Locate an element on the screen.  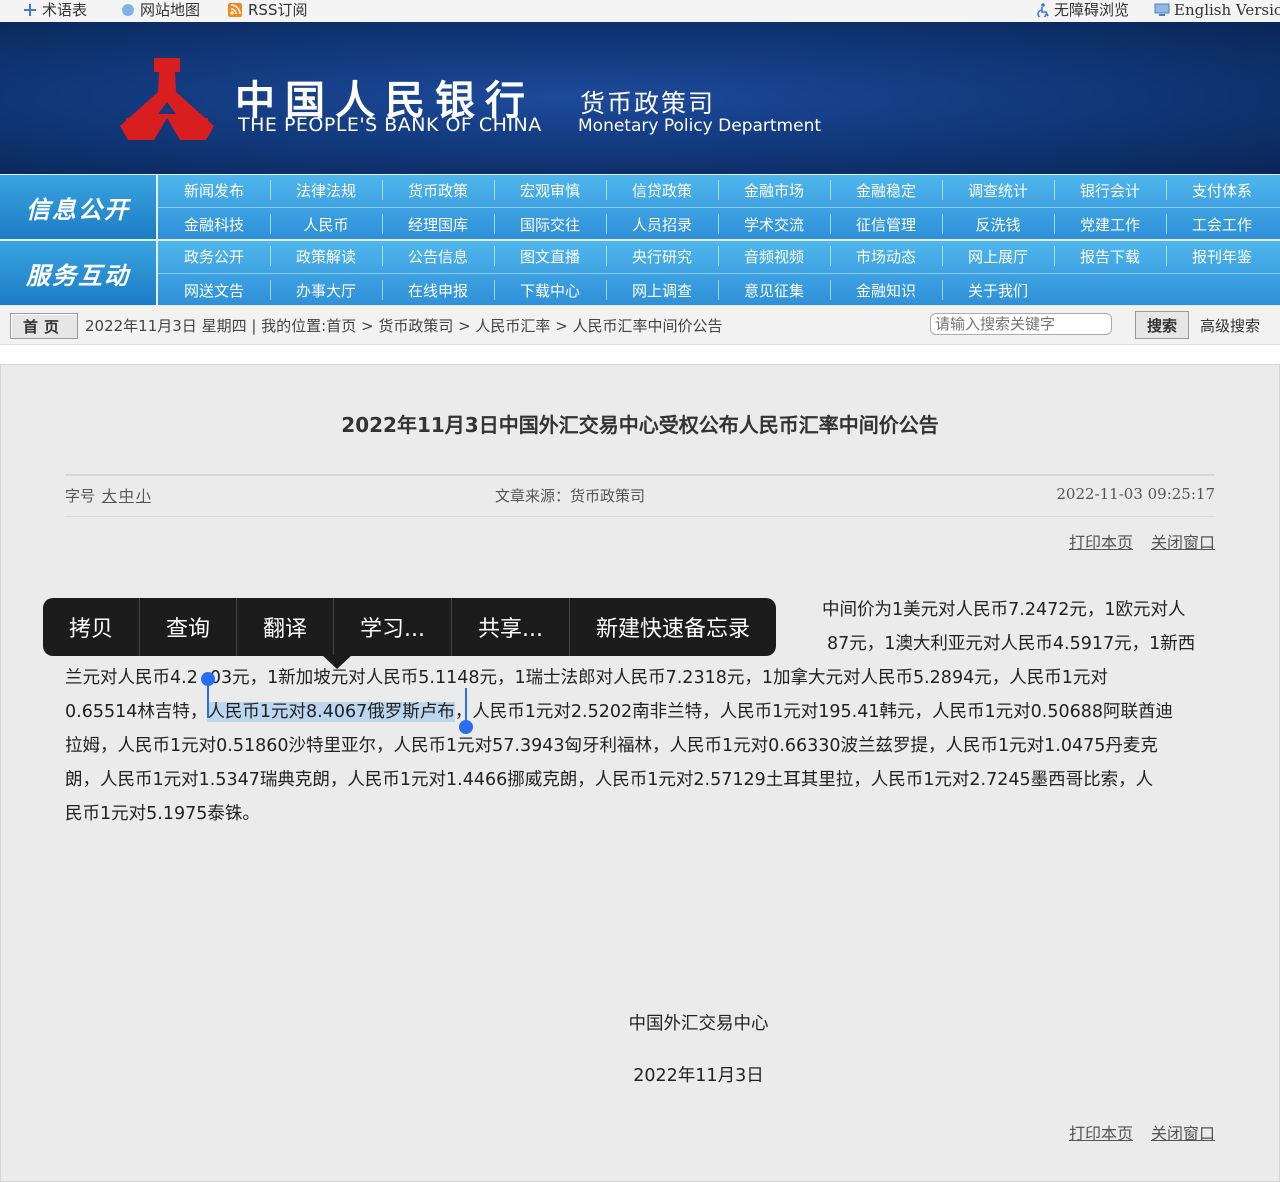
article-title: 2022年11月3日中国外汇交易中心受权公布人民币汇率中间价公告 is located at coordinates (640, 425).